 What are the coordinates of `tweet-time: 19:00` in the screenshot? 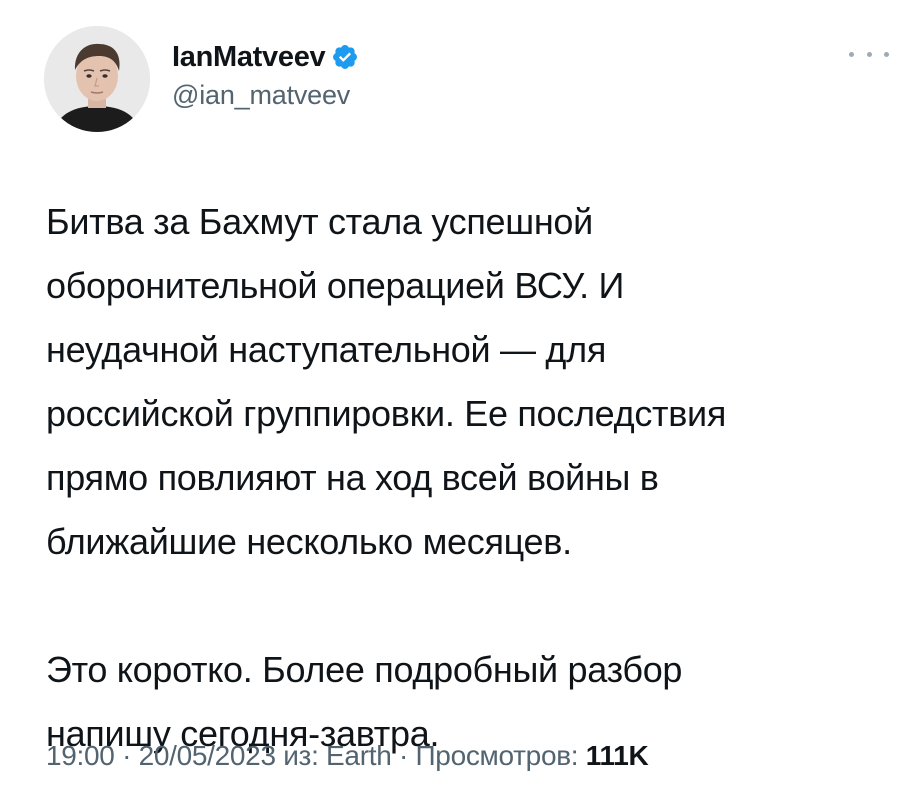 It's located at (80, 755).